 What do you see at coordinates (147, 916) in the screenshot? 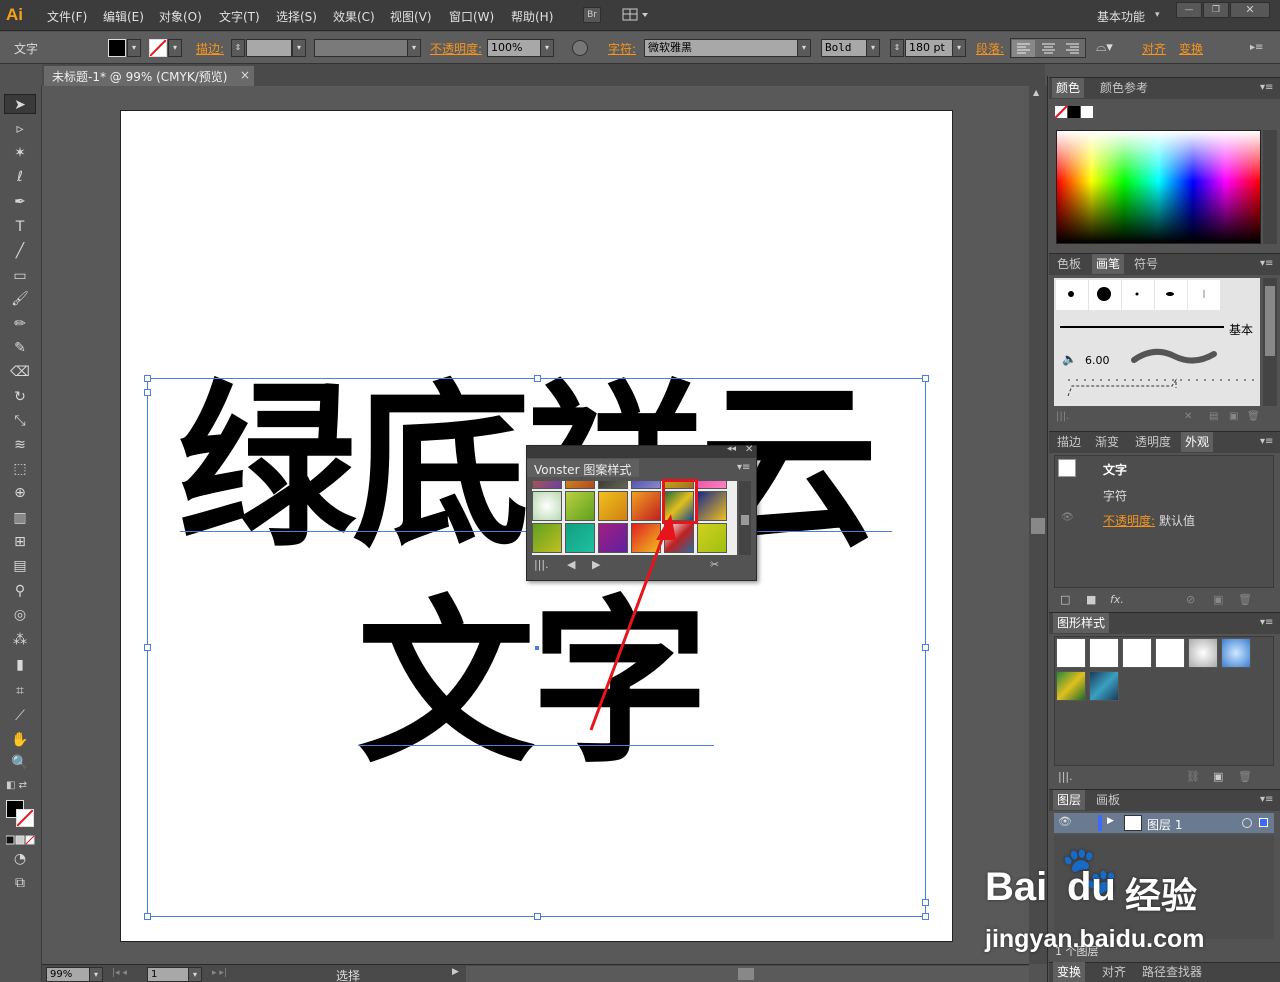
I see `handle-bottom-left` at bounding box center [147, 916].